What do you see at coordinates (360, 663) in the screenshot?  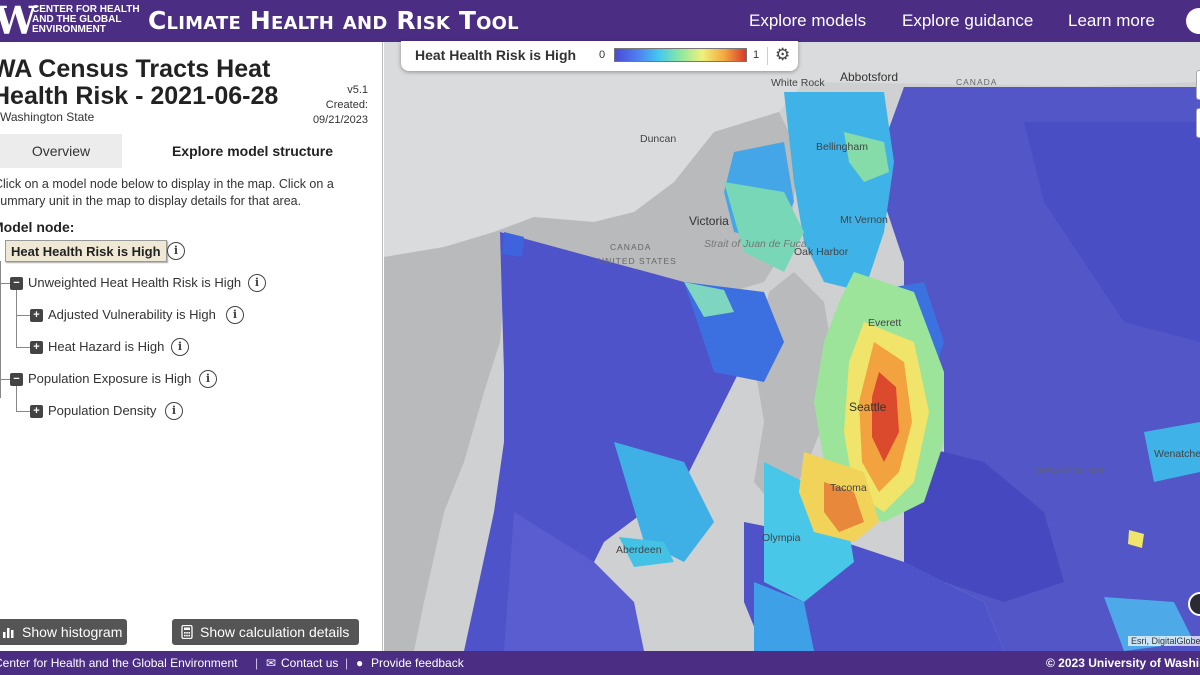 I see `chat-icon: ●` at bounding box center [360, 663].